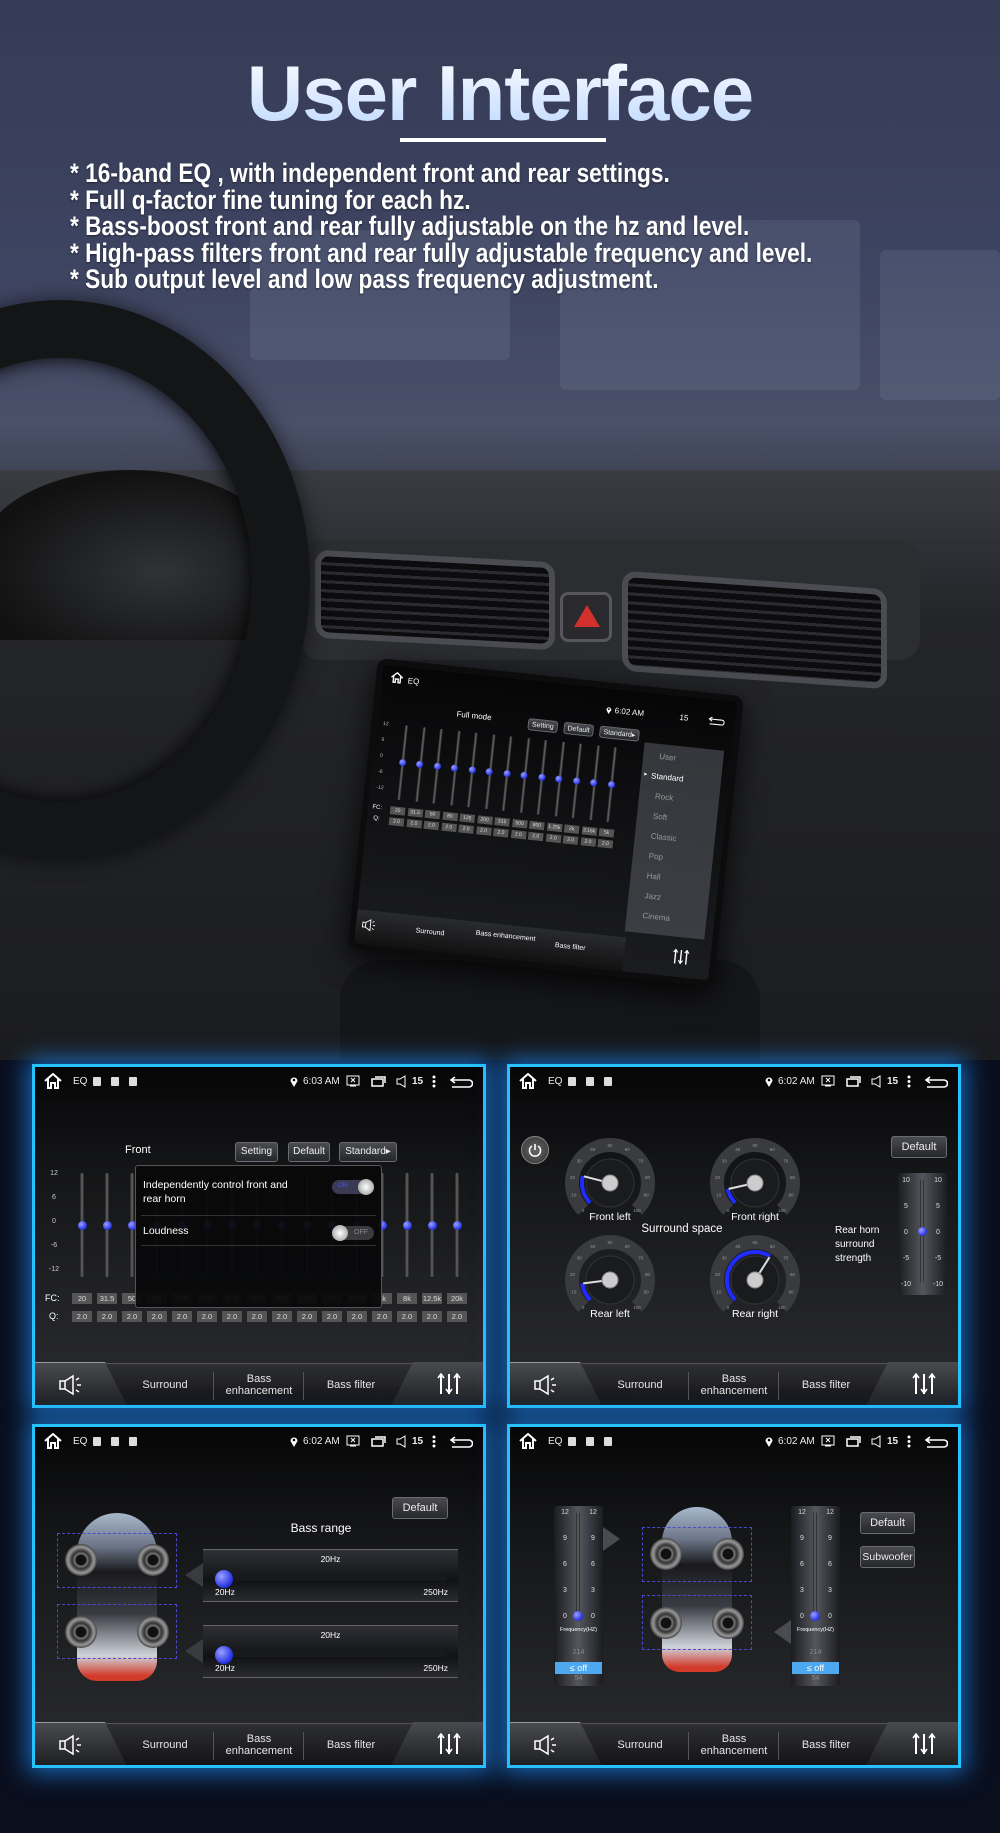 Image resolution: width=1000 pixels, height=1833 pixels. Describe the element at coordinates (815, 1596) in the screenshot. I see `rear-high-pass-filter: 12 12 9 9 6 6 3 3 0 0 Frequency(HZ) 214 ≤ off 54` at that location.